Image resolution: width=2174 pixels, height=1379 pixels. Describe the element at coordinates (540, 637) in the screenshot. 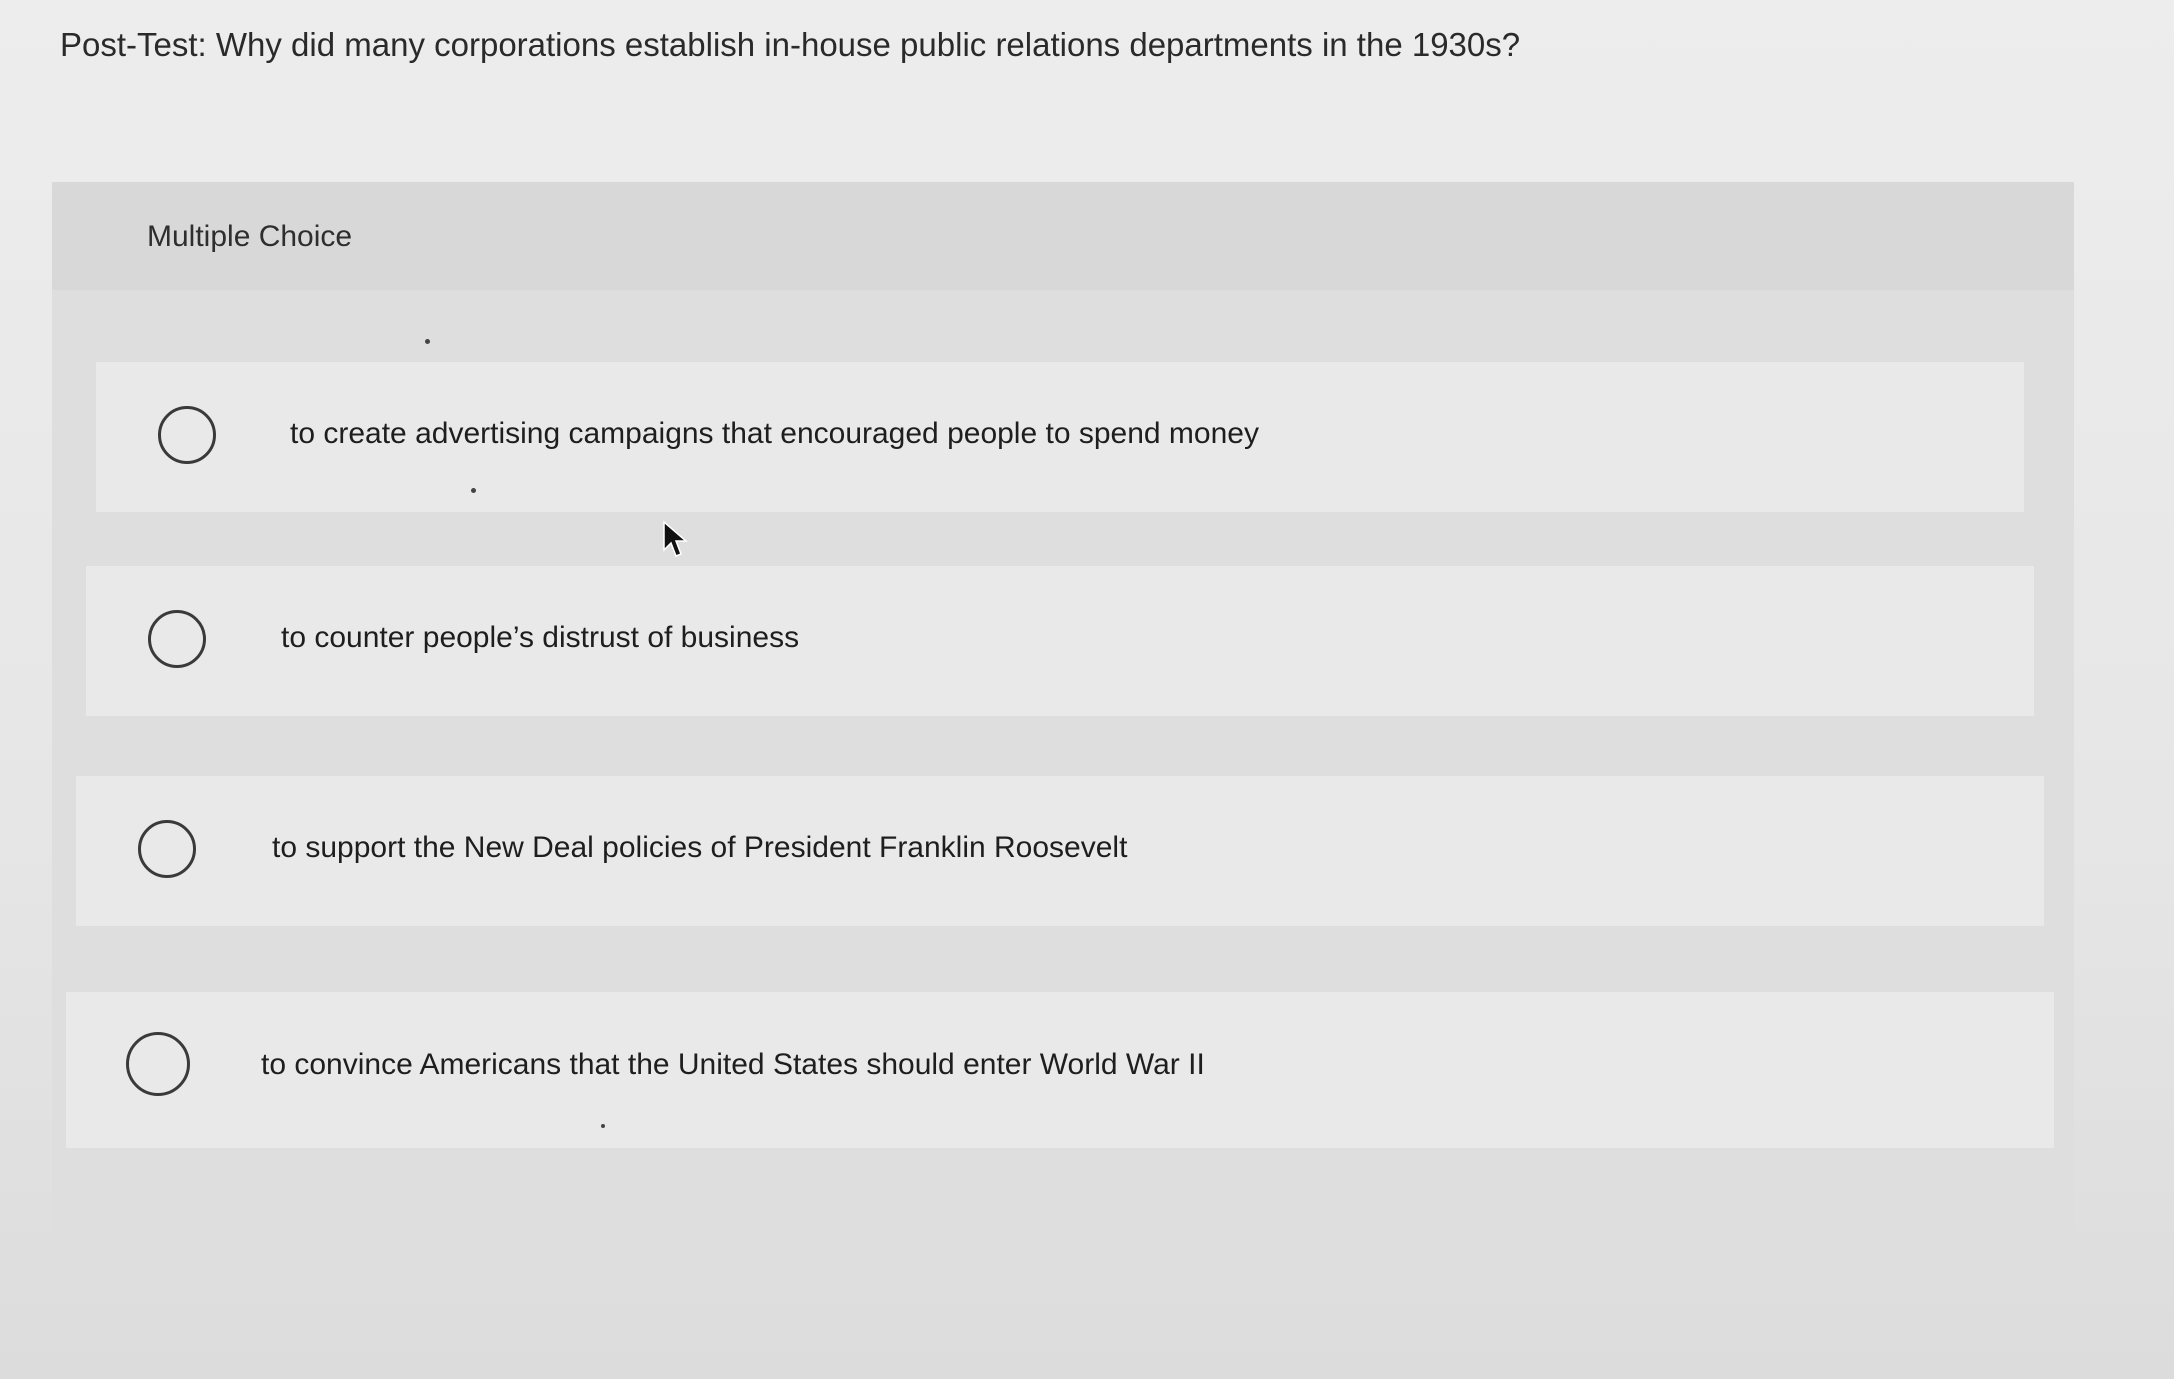

I see `answer-option-label: to counter people’s distrust of business` at that location.